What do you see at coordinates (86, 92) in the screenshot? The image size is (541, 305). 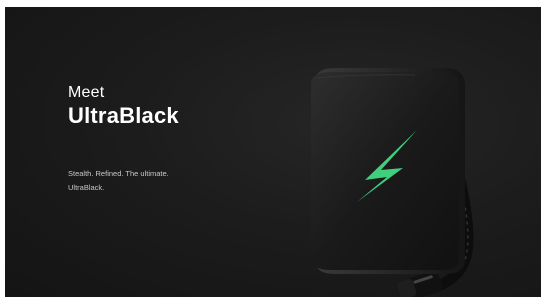 I see `hero-eyebrow: Meet` at bounding box center [86, 92].